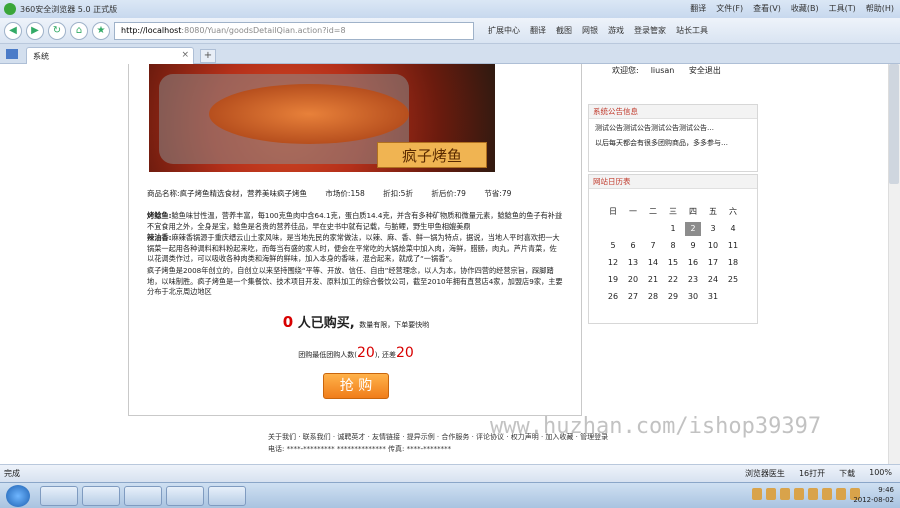 This screenshot has height=508, width=900. I want to click on calendar-day: 11, so click(733, 245).